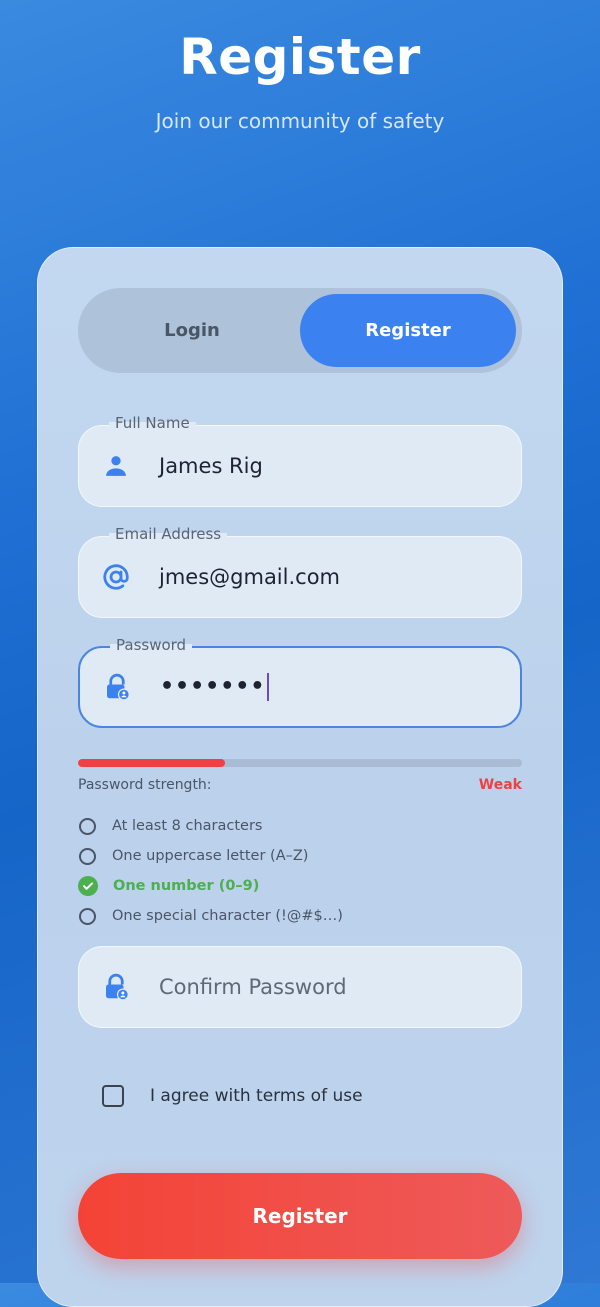 The image size is (600, 1307). What do you see at coordinates (256, 1096) in the screenshot?
I see `terms-label: I agree with terms of use` at bounding box center [256, 1096].